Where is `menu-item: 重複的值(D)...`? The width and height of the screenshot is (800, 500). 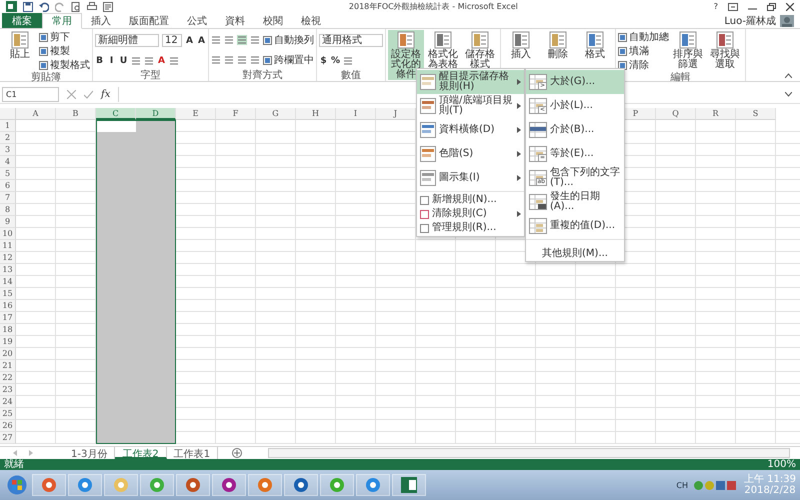 menu-item: 重複的值(D)... is located at coordinates (575, 226).